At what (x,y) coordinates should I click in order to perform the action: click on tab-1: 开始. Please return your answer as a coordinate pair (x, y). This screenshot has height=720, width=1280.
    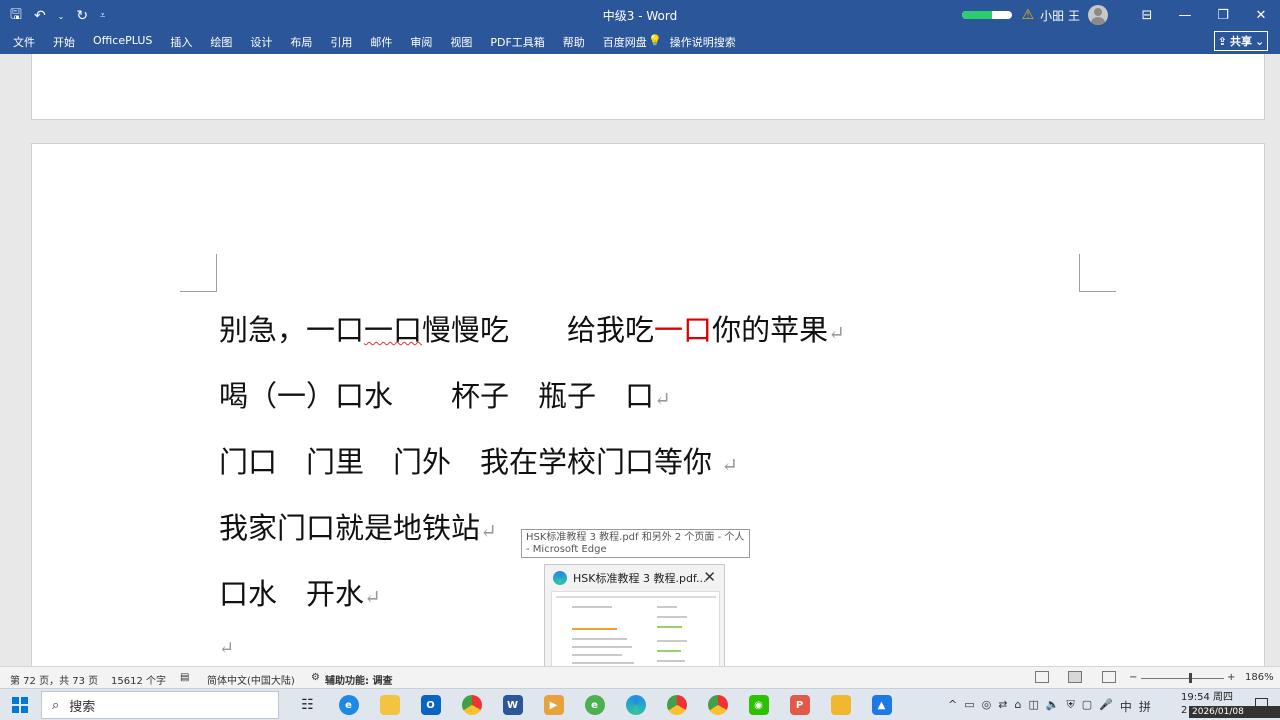
    Looking at the image, I should click on (64, 42).